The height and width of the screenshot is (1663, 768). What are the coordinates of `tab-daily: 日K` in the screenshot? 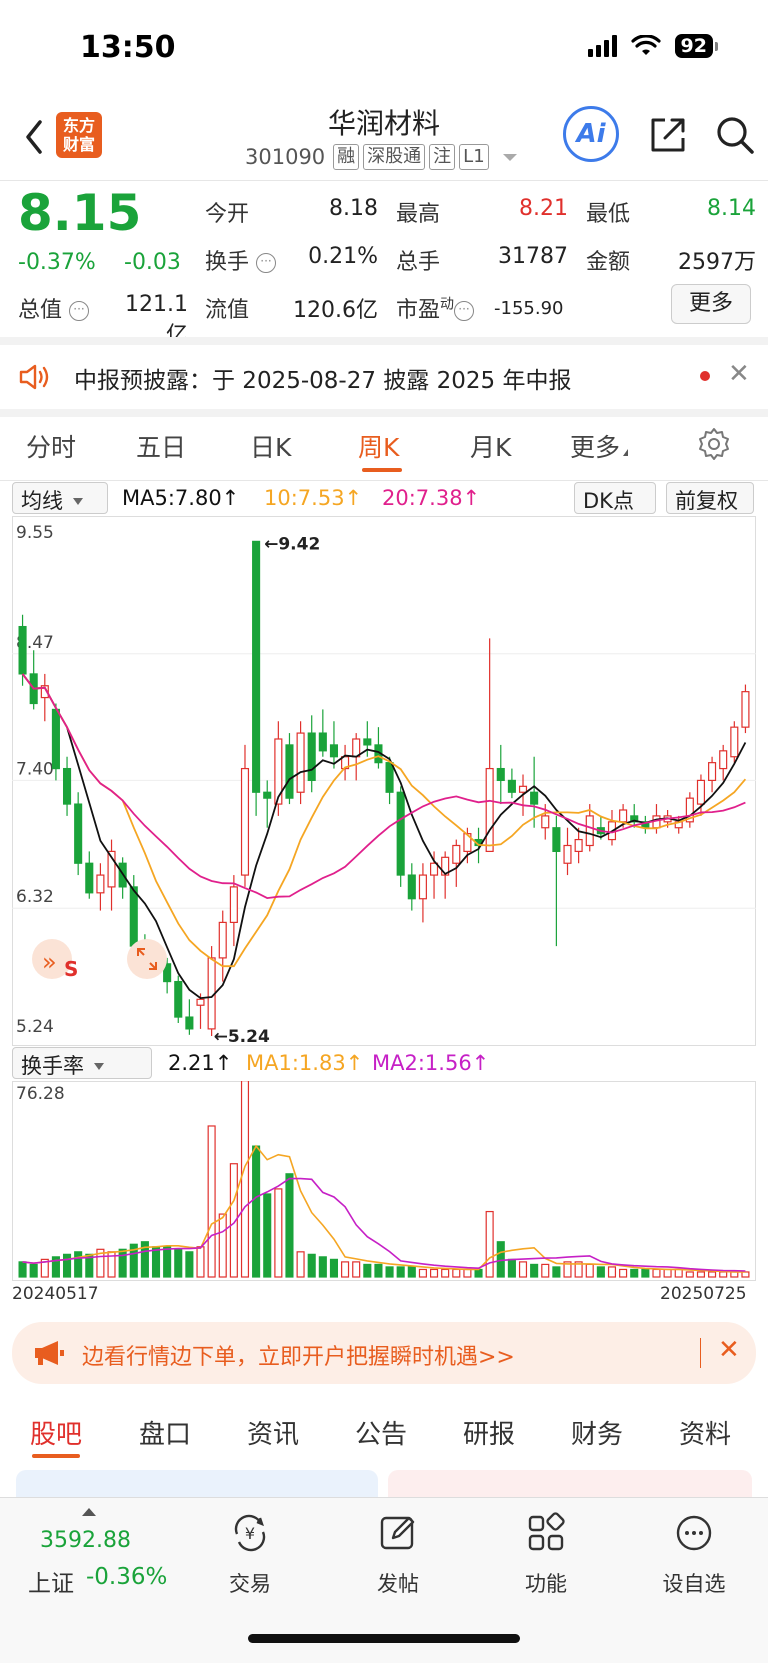 It's located at (270, 446).